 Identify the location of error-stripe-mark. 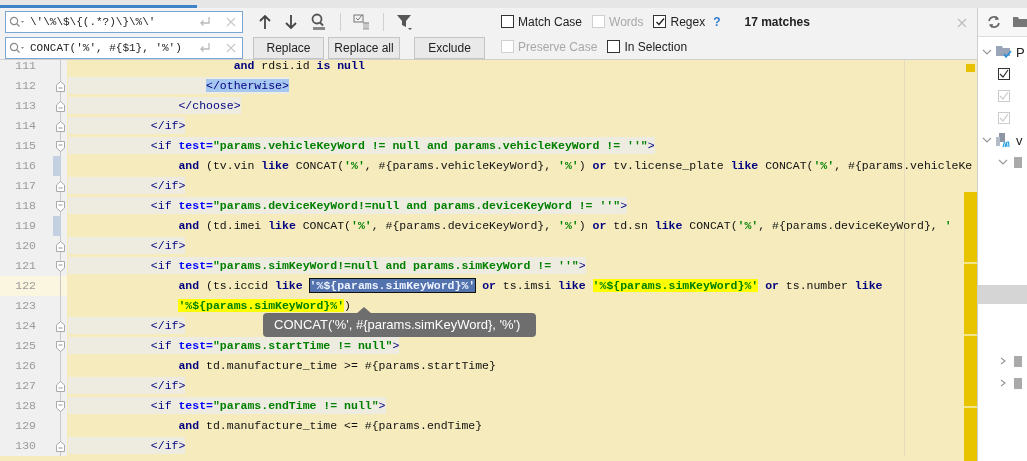
(970, 326).